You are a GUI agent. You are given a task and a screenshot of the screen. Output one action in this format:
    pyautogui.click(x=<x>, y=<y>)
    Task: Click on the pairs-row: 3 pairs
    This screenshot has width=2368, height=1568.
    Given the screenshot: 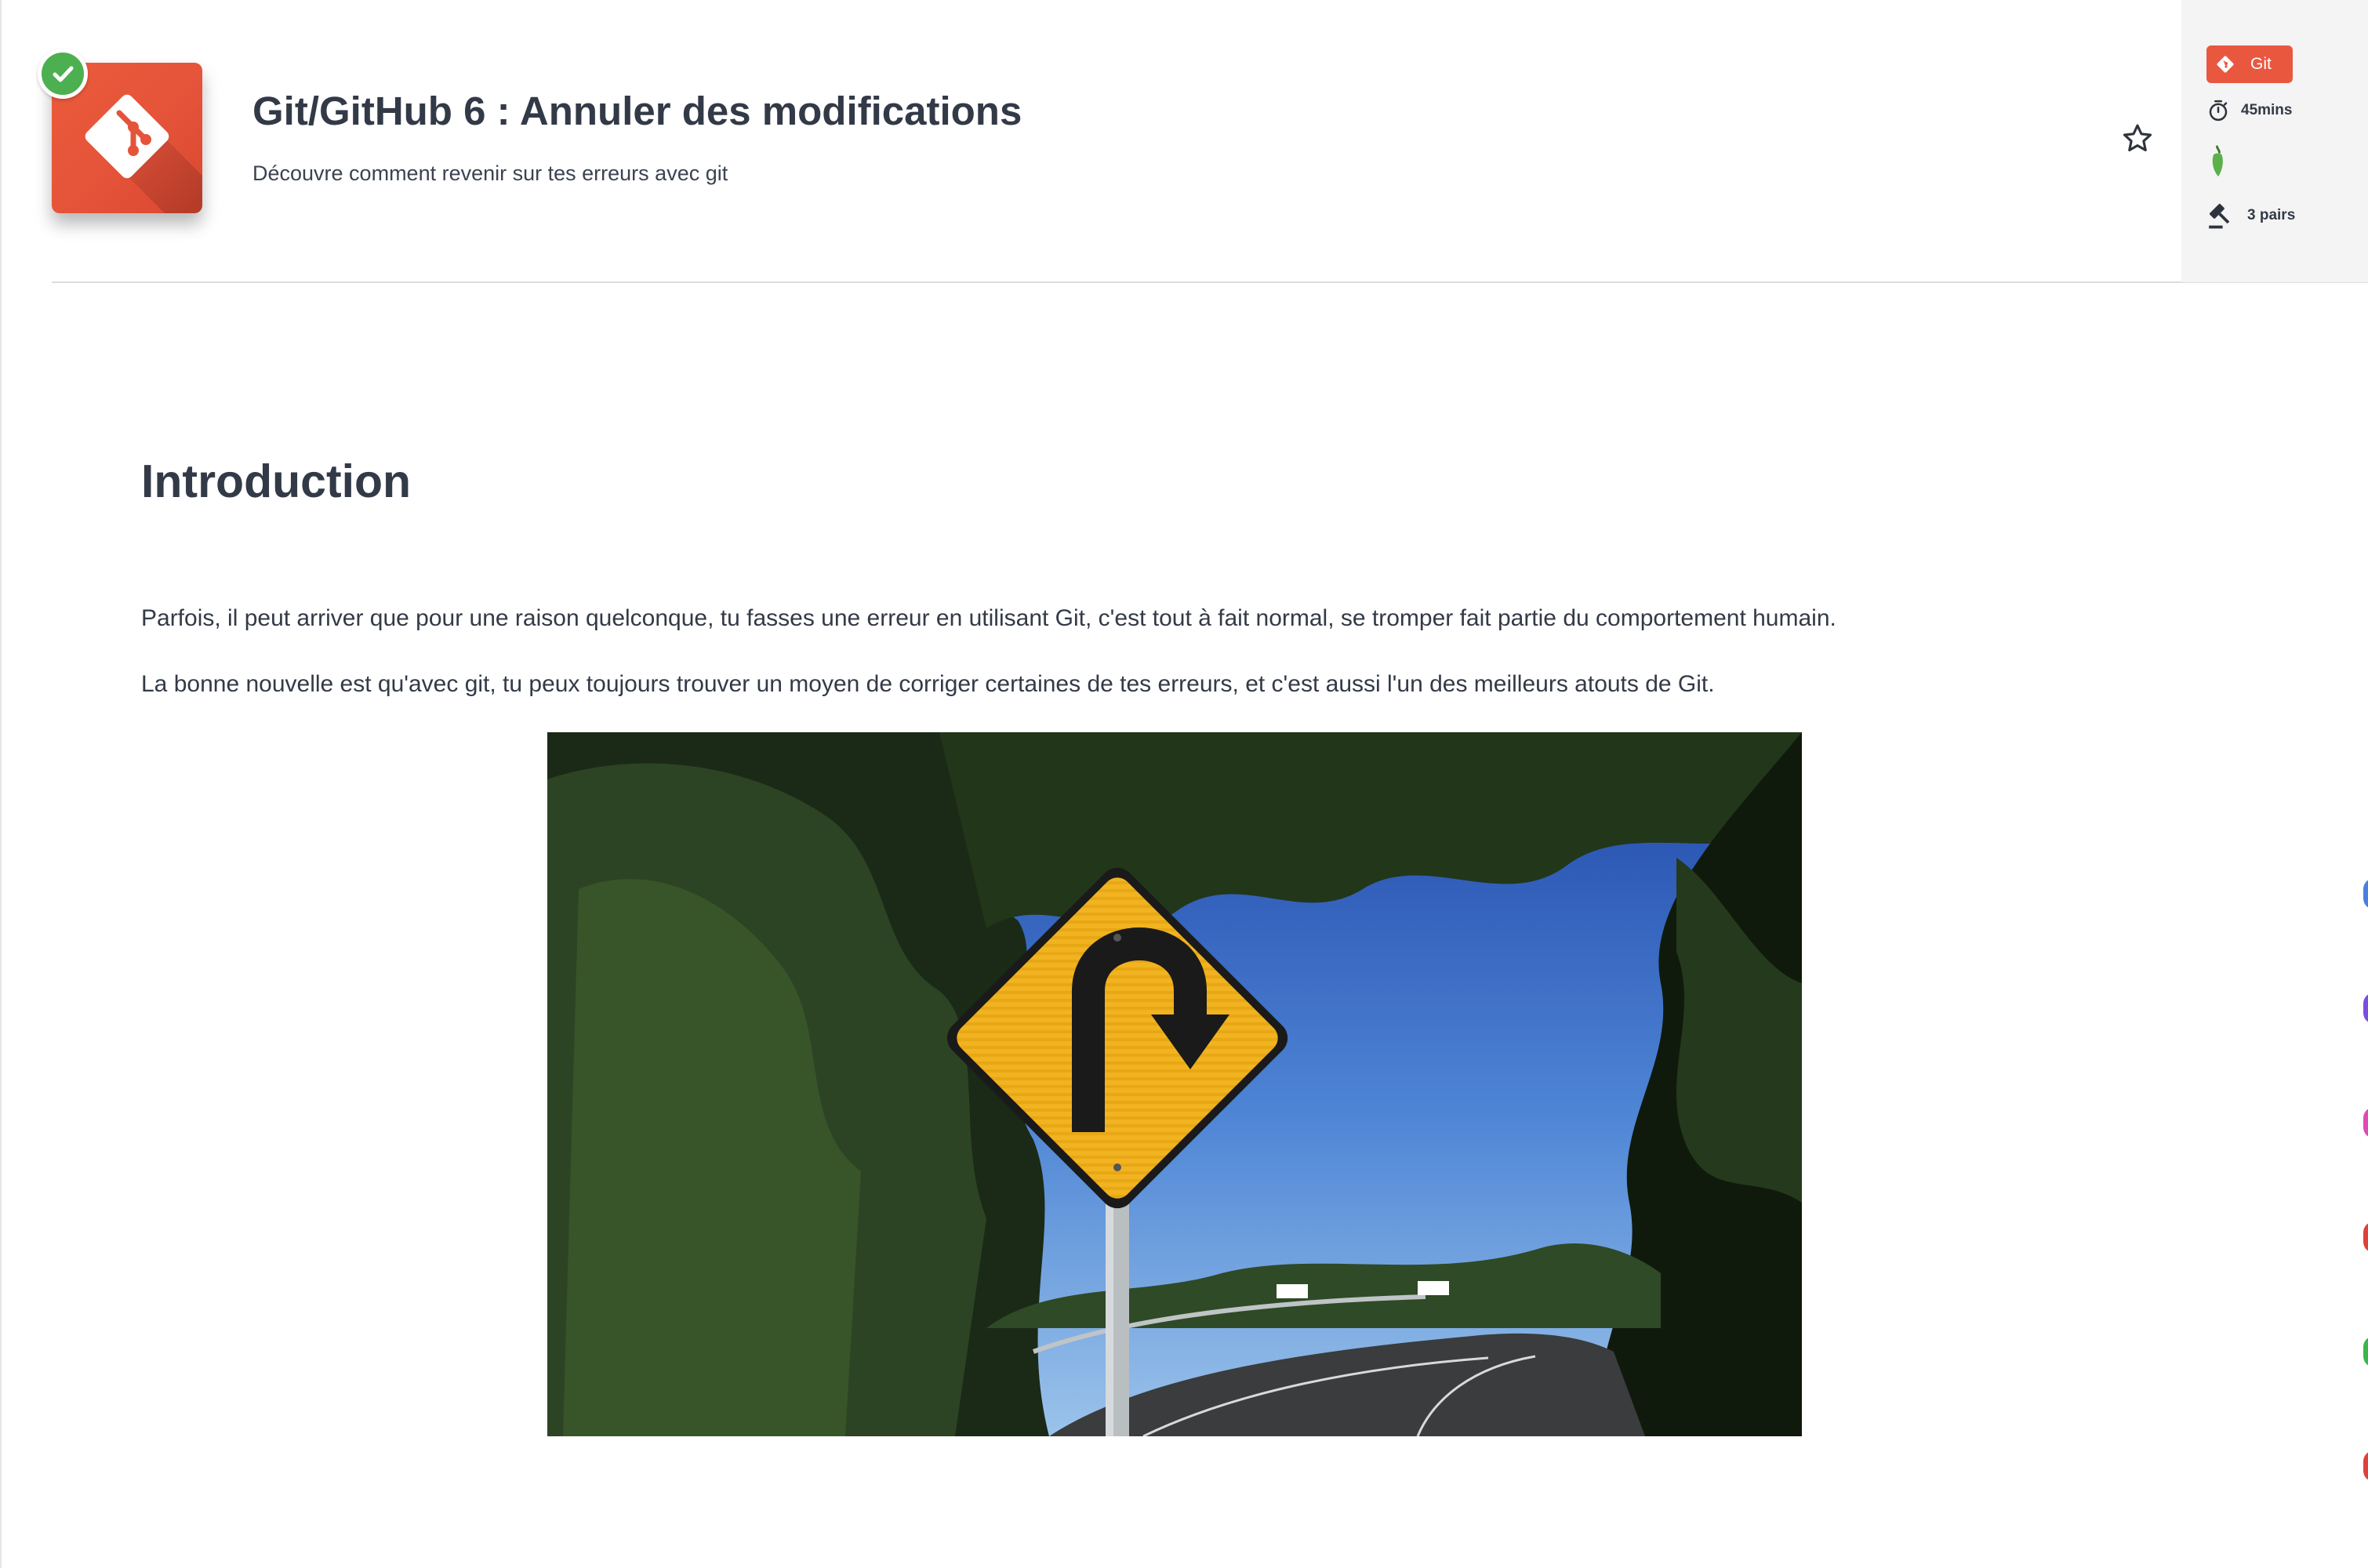 What is the action you would take?
    pyautogui.click(x=2250, y=215)
    